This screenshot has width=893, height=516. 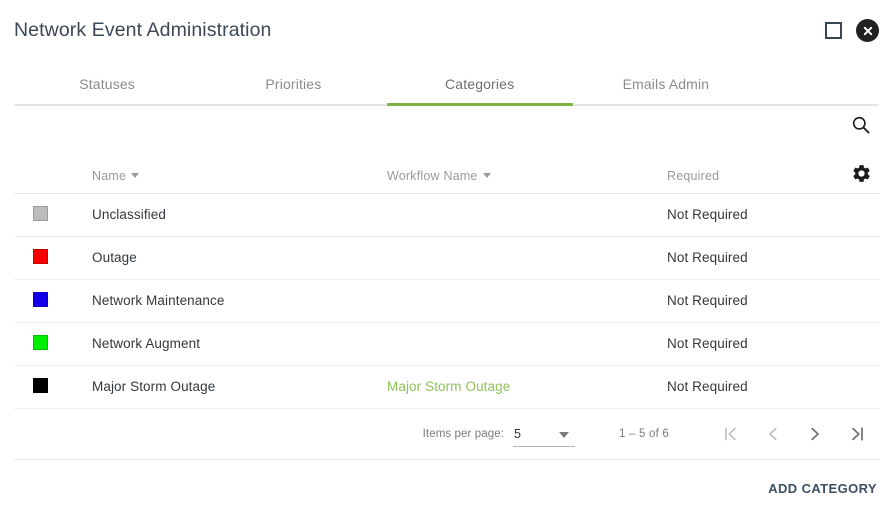 I want to click on tab-categories: Categories, so click(x=479, y=84).